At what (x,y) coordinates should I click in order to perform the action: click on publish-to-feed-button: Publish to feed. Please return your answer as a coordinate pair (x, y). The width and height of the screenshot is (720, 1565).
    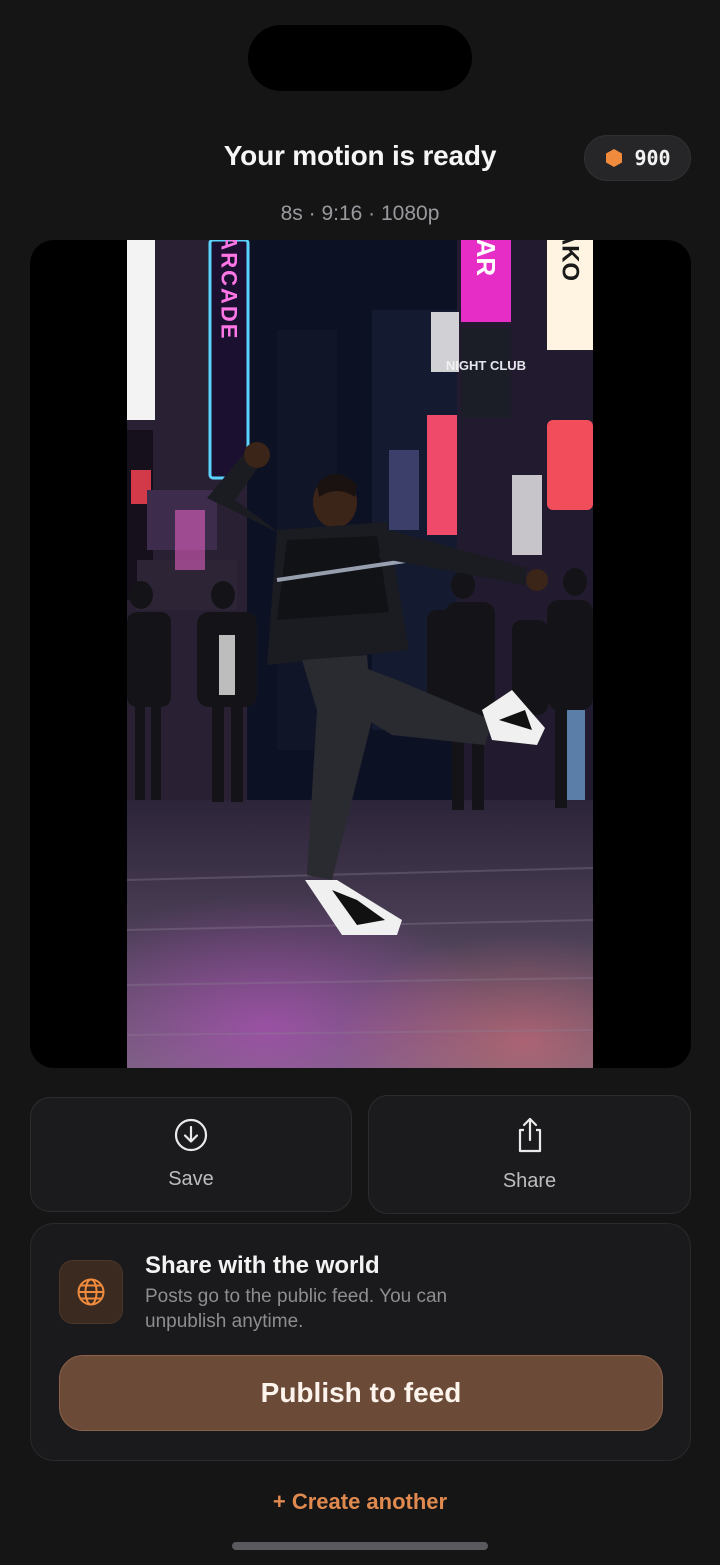
    Looking at the image, I should click on (361, 1393).